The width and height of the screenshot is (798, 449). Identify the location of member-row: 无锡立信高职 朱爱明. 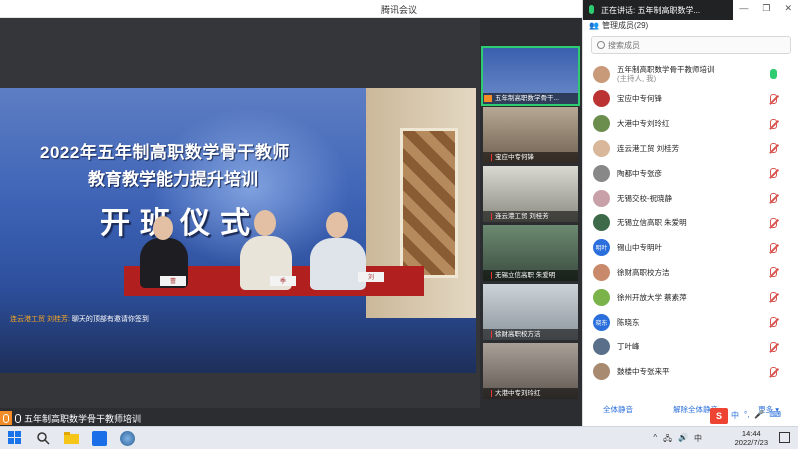
(690, 223).